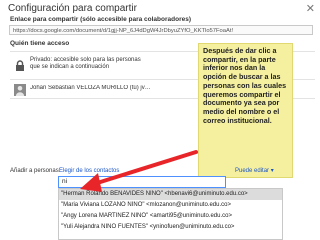  I want to click on person-icon, so click(20, 90).